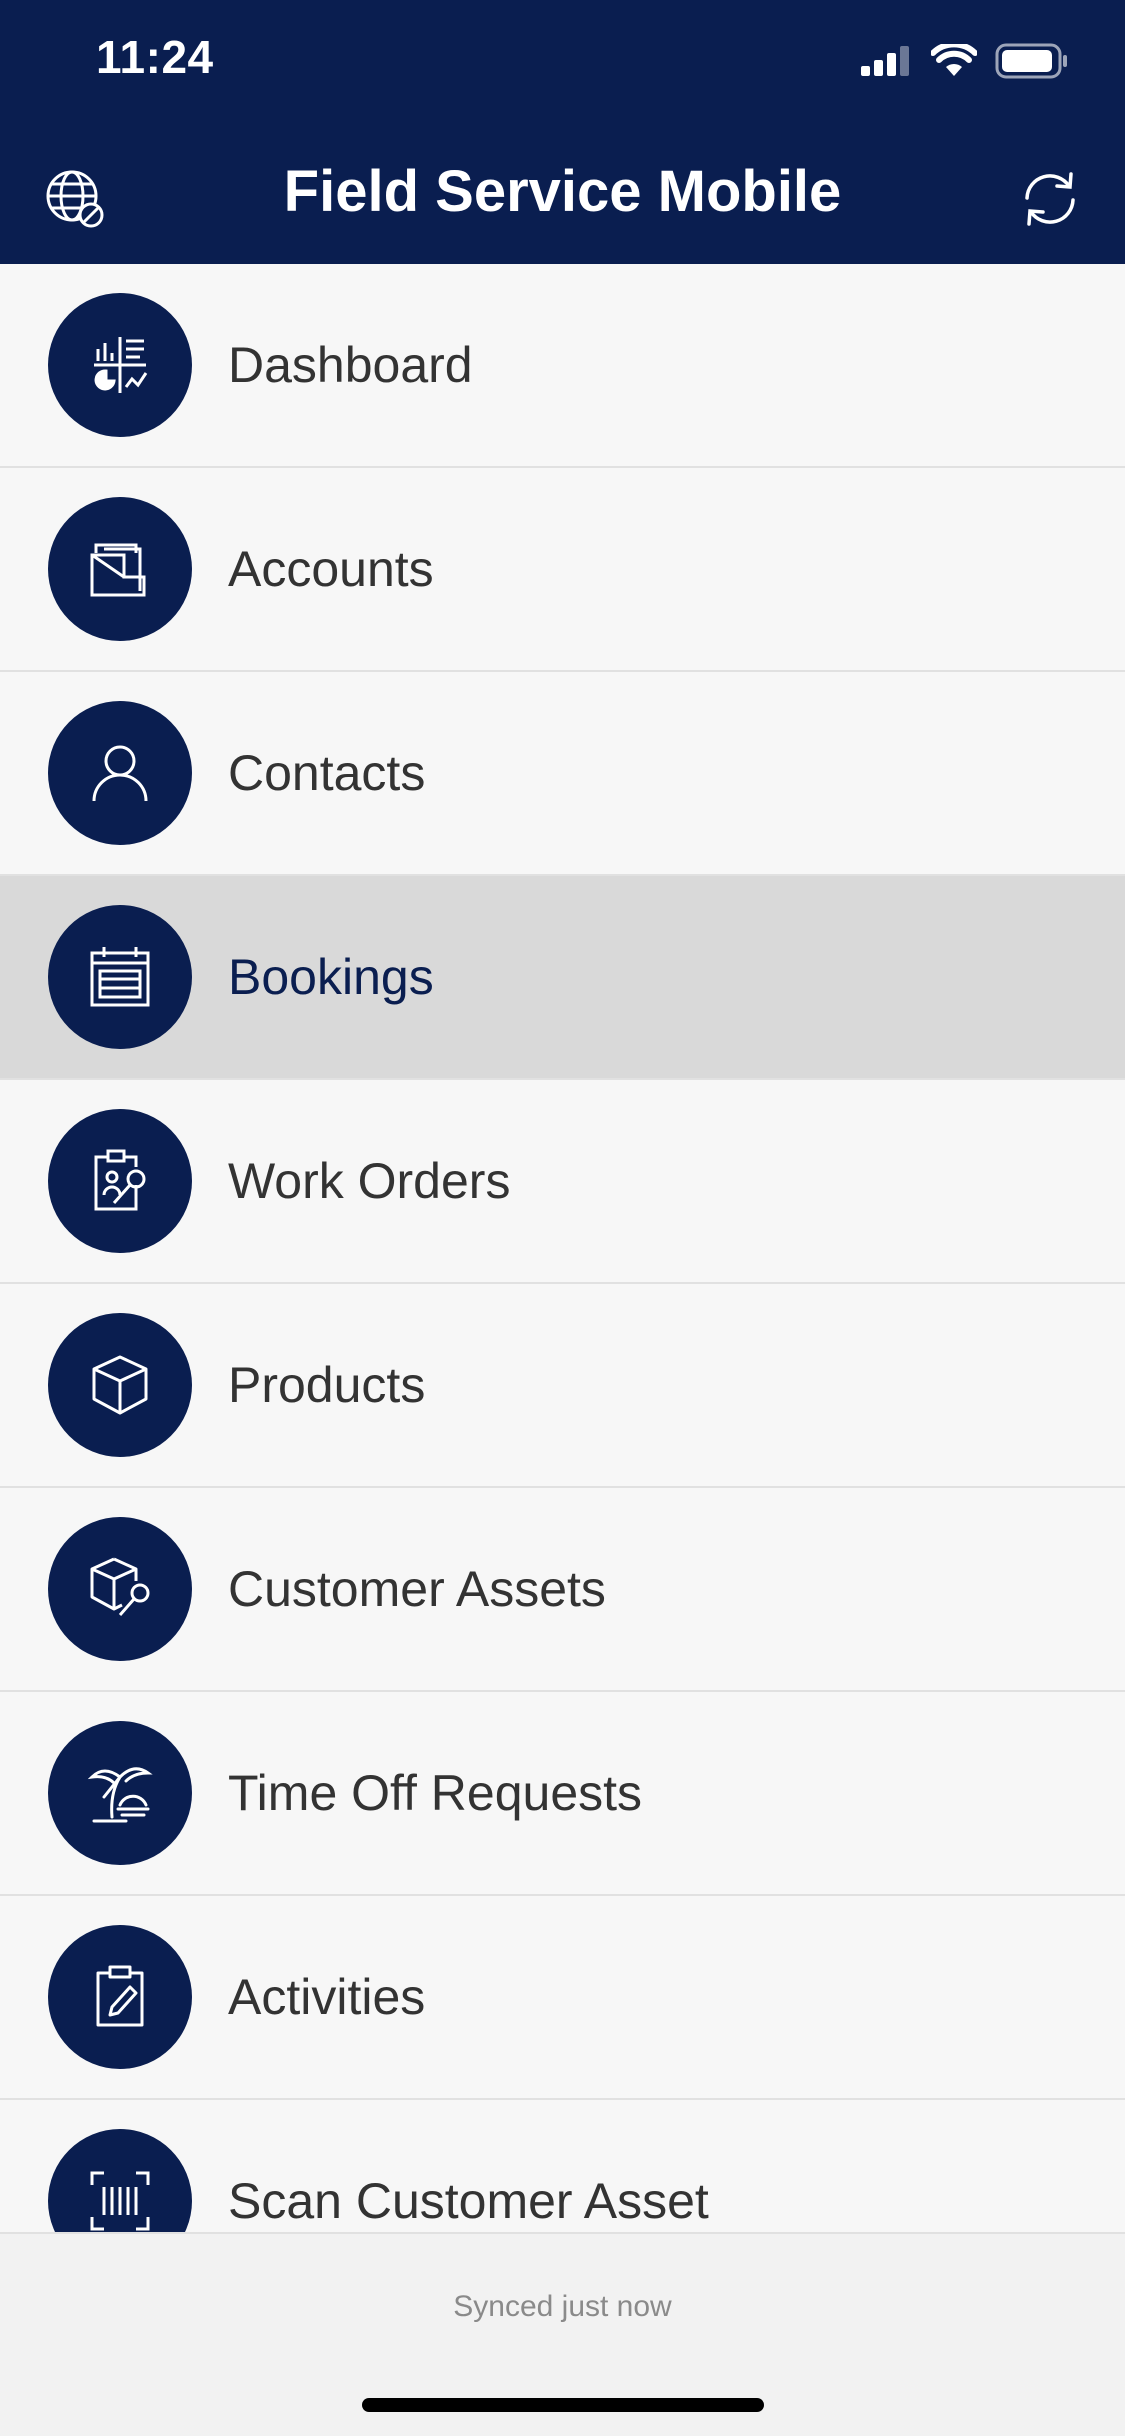 This screenshot has height=2436, width=1125. What do you see at coordinates (562, 366) in the screenshot?
I see `menu-item-dashboard: Dashboard` at bounding box center [562, 366].